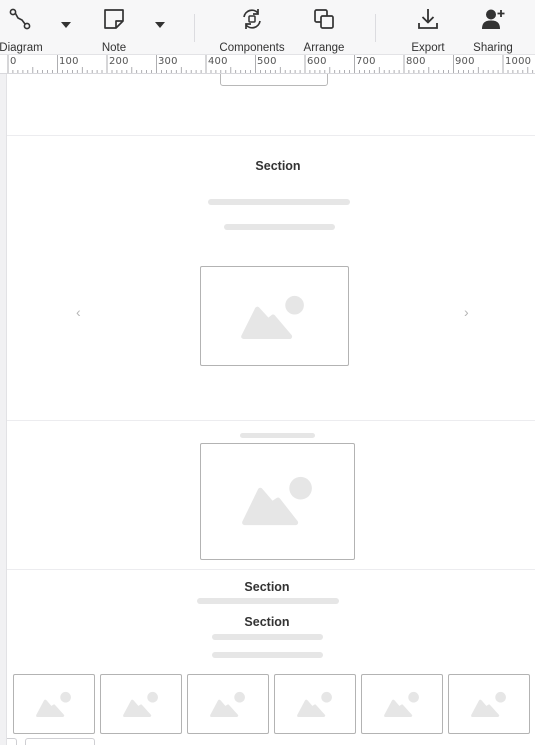  Describe the element at coordinates (324, 48) in the screenshot. I see `arrange-label: Arrange` at that location.